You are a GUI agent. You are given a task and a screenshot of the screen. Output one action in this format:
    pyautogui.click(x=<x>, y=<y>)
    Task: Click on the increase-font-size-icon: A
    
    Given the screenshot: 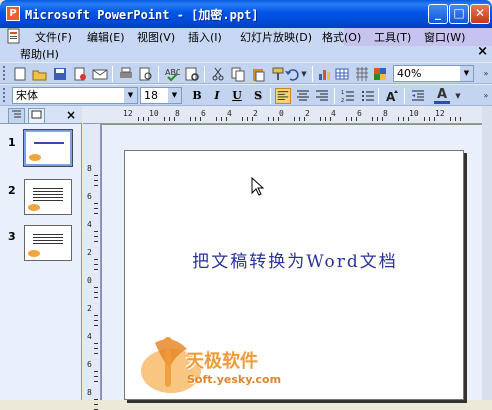 What is the action you would take?
    pyautogui.click(x=392, y=96)
    